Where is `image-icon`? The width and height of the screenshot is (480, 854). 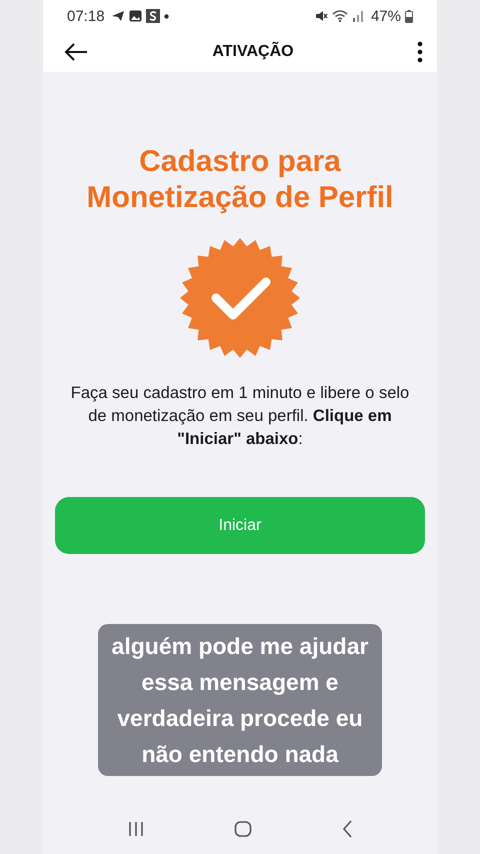
image-icon is located at coordinates (135, 16).